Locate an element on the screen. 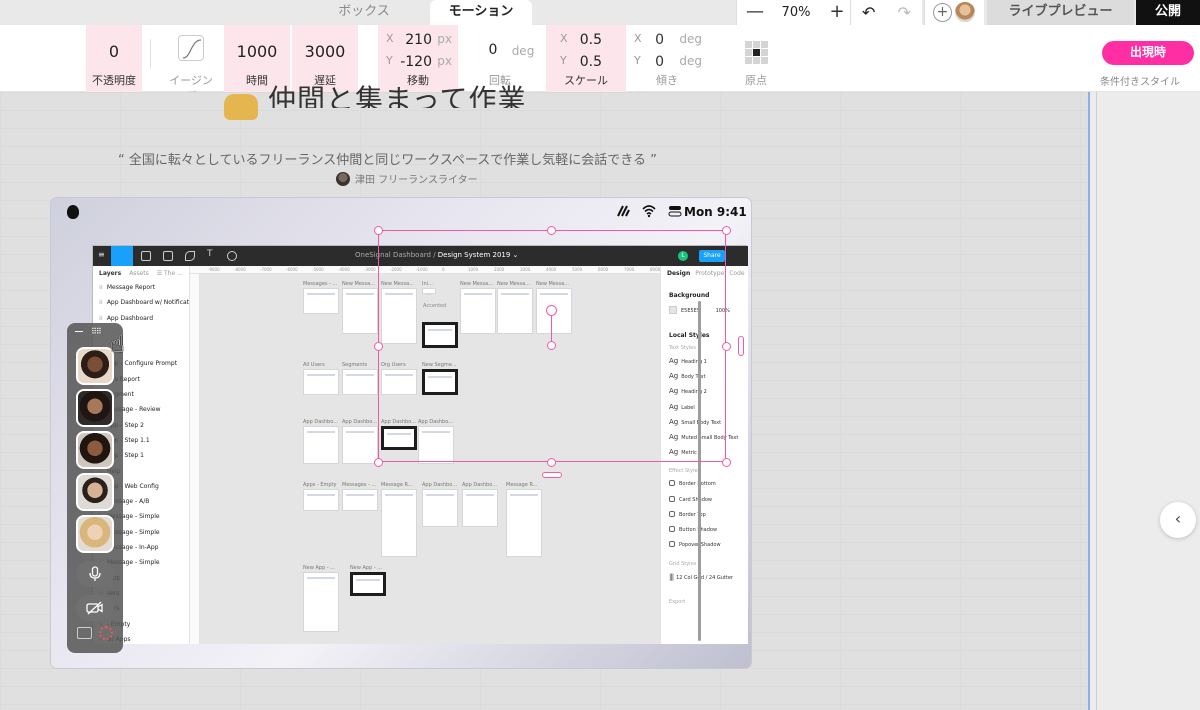 This screenshot has width=1200, height=710. frame-title: All Users is located at coordinates (314, 365).